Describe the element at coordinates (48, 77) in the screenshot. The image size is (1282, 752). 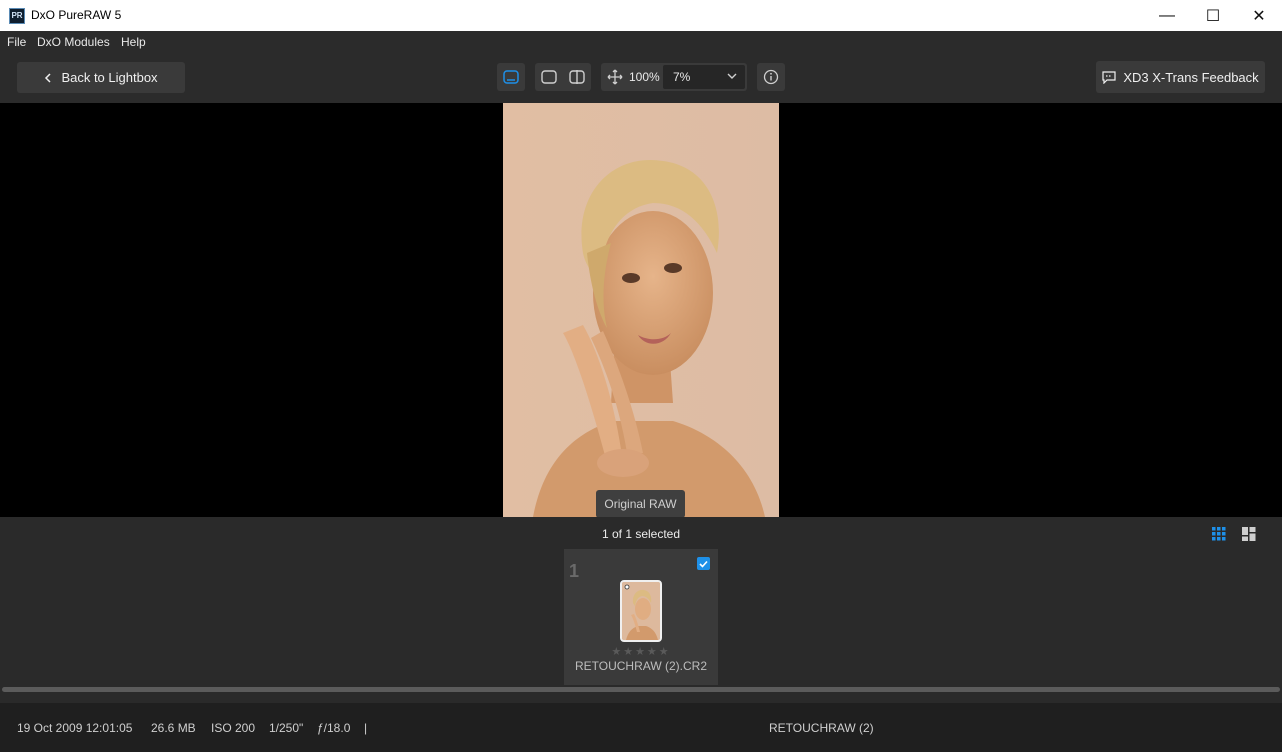
I see `chevron-left-icon` at that location.